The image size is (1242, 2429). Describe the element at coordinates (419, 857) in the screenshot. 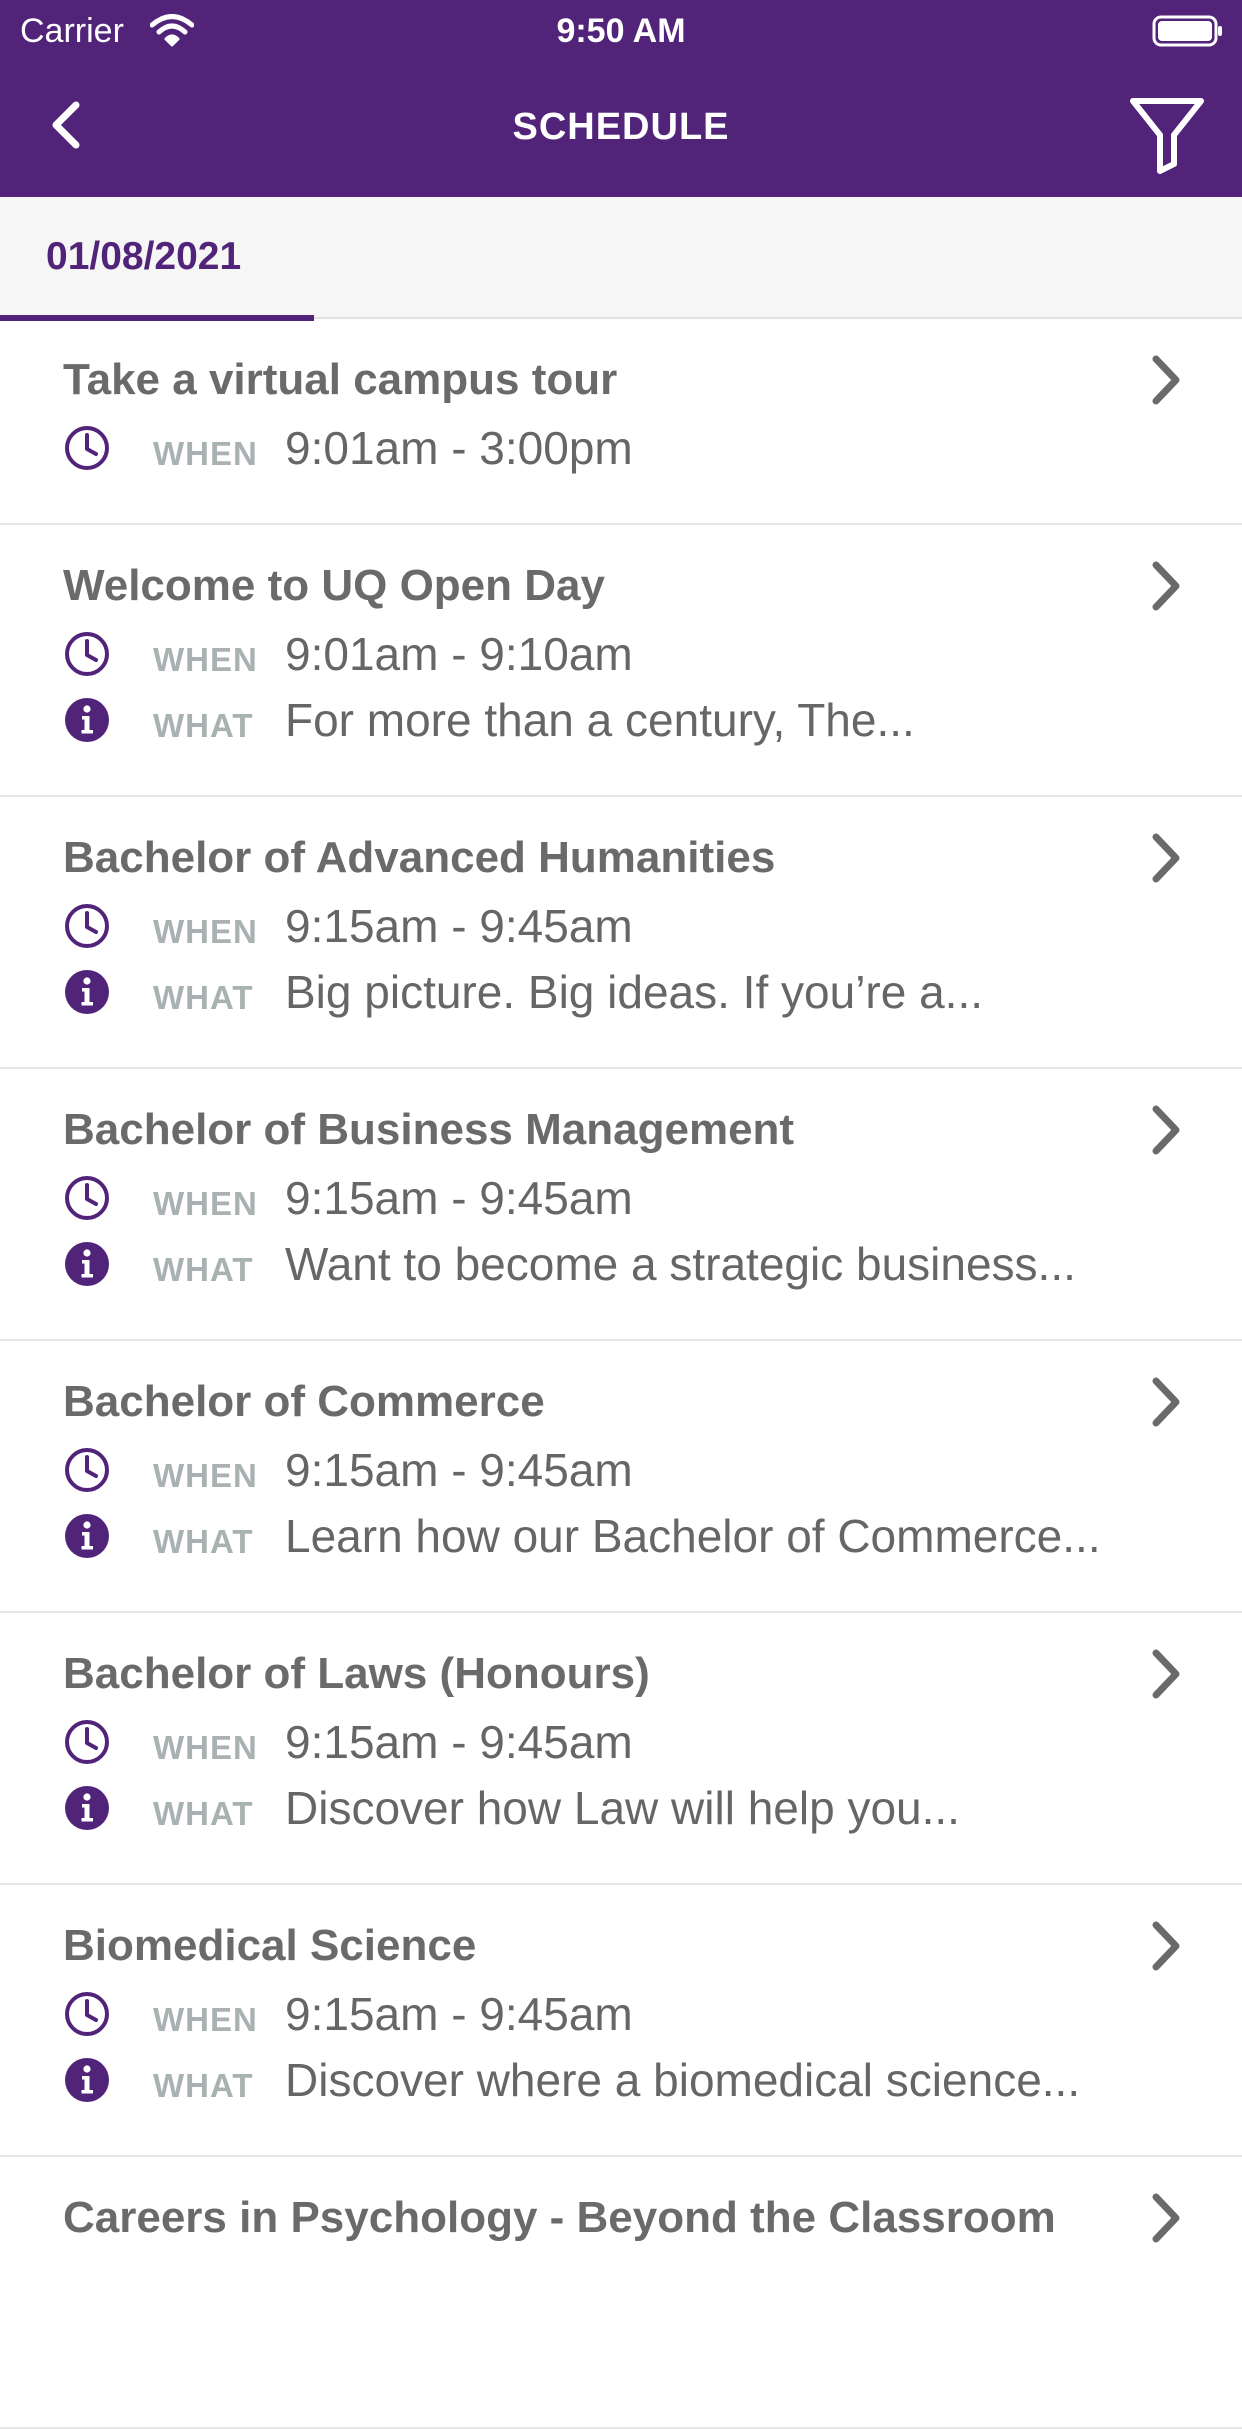

I see `event-title: Bachelor of Advanced Humanities` at that location.